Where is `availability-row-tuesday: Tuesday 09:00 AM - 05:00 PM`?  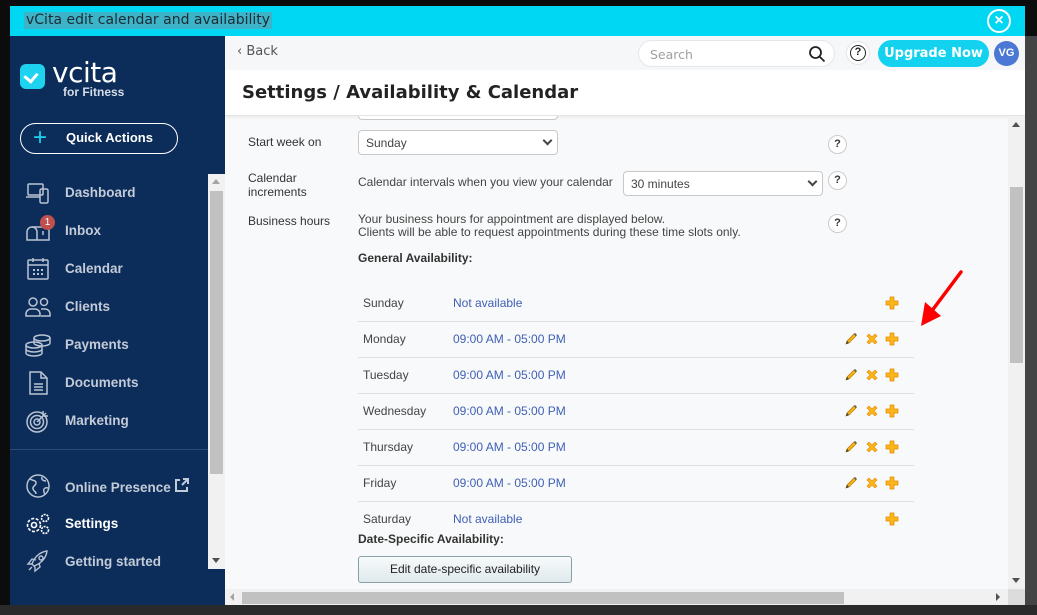
availability-row-tuesday: Tuesday 09:00 AM - 05:00 PM is located at coordinates (636, 376).